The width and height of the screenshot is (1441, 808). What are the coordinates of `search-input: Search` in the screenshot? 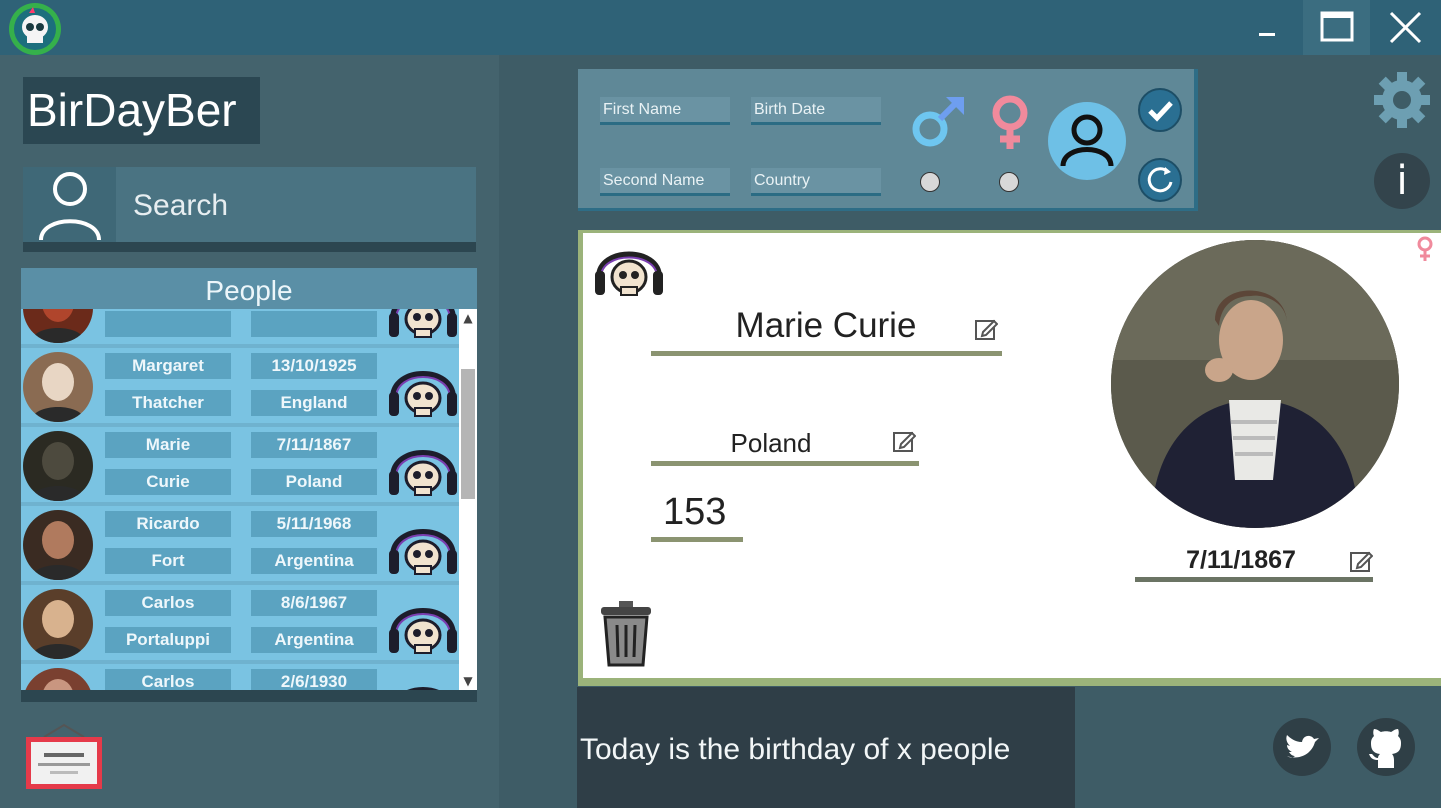 It's located at (180, 204).